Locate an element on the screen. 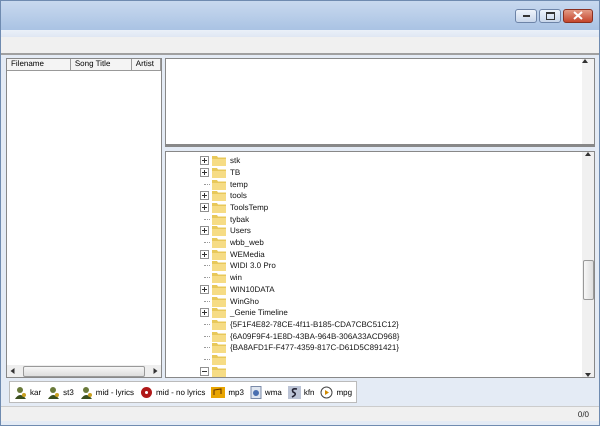  music-icon is located at coordinates (218, 392).